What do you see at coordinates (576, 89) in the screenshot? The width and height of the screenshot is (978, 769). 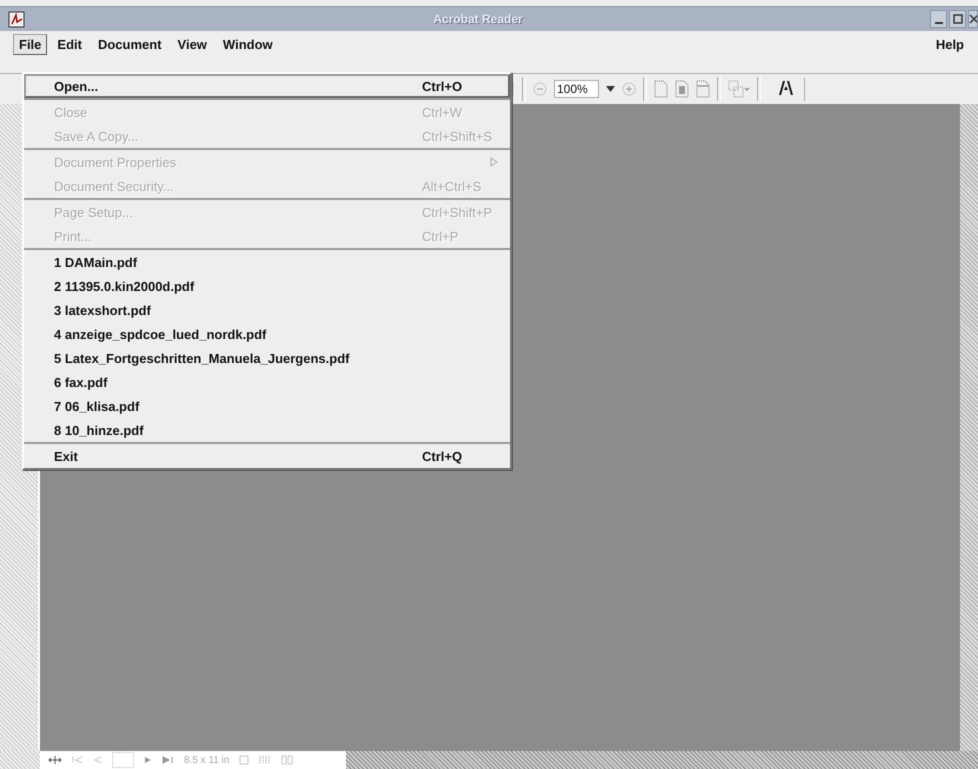 I see `zoom-field: 100%` at bounding box center [576, 89].